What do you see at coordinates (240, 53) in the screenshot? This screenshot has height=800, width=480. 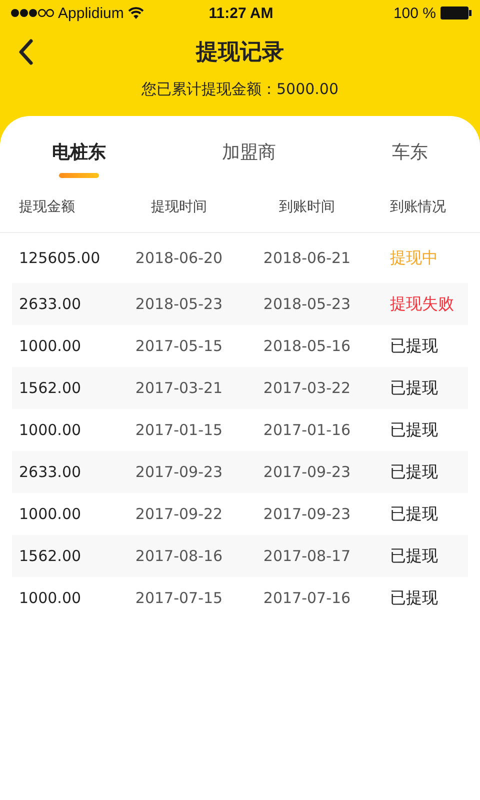 I see `page-title: 提现记录` at bounding box center [240, 53].